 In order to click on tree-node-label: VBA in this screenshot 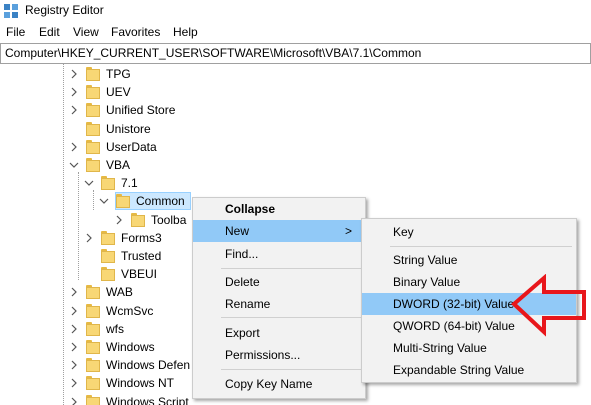, I will do `click(118, 165)`.